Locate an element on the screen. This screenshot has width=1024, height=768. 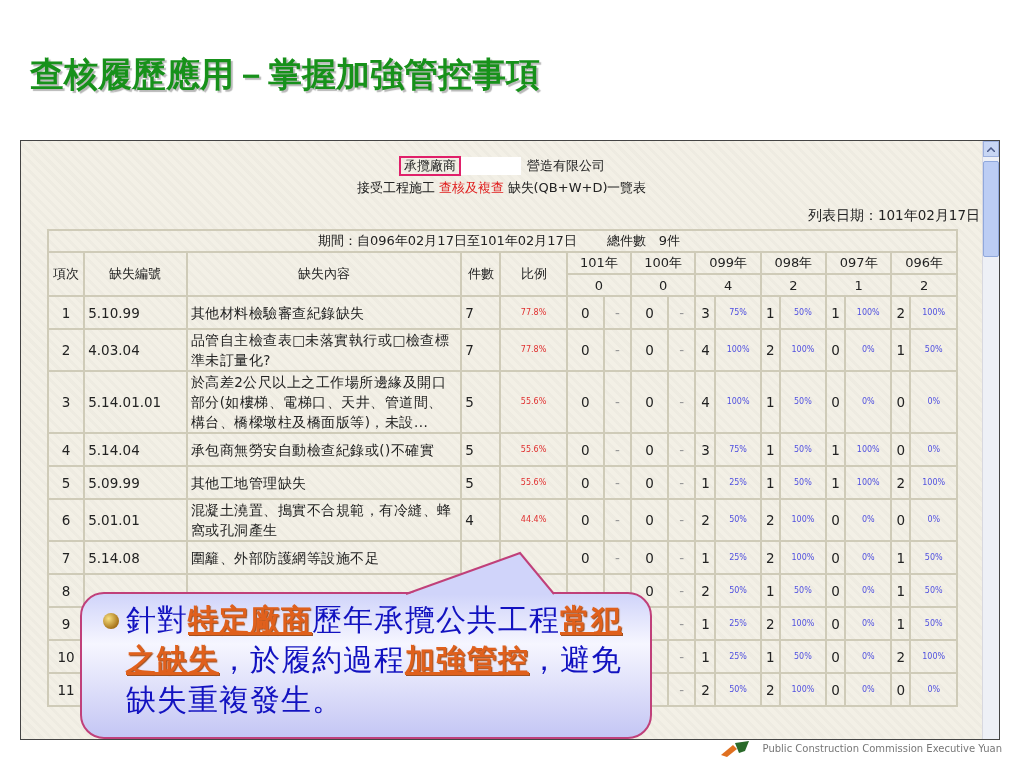
column-header: 100年 is located at coordinates (663, 263).